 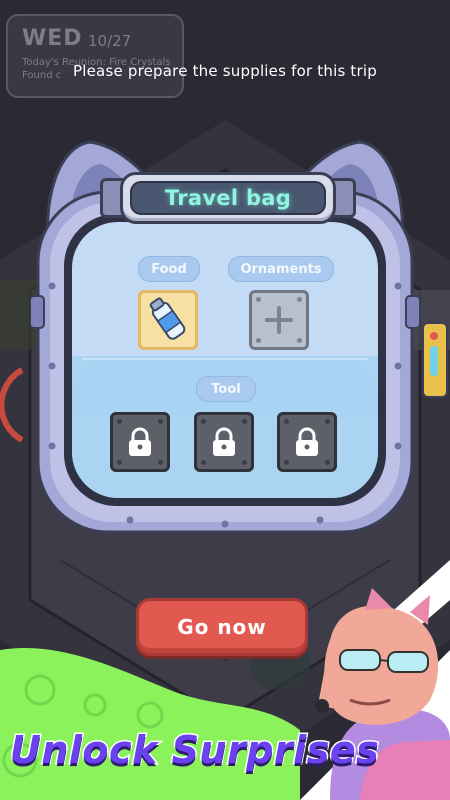 I want to click on go-now-button: Go now, so click(x=222, y=627).